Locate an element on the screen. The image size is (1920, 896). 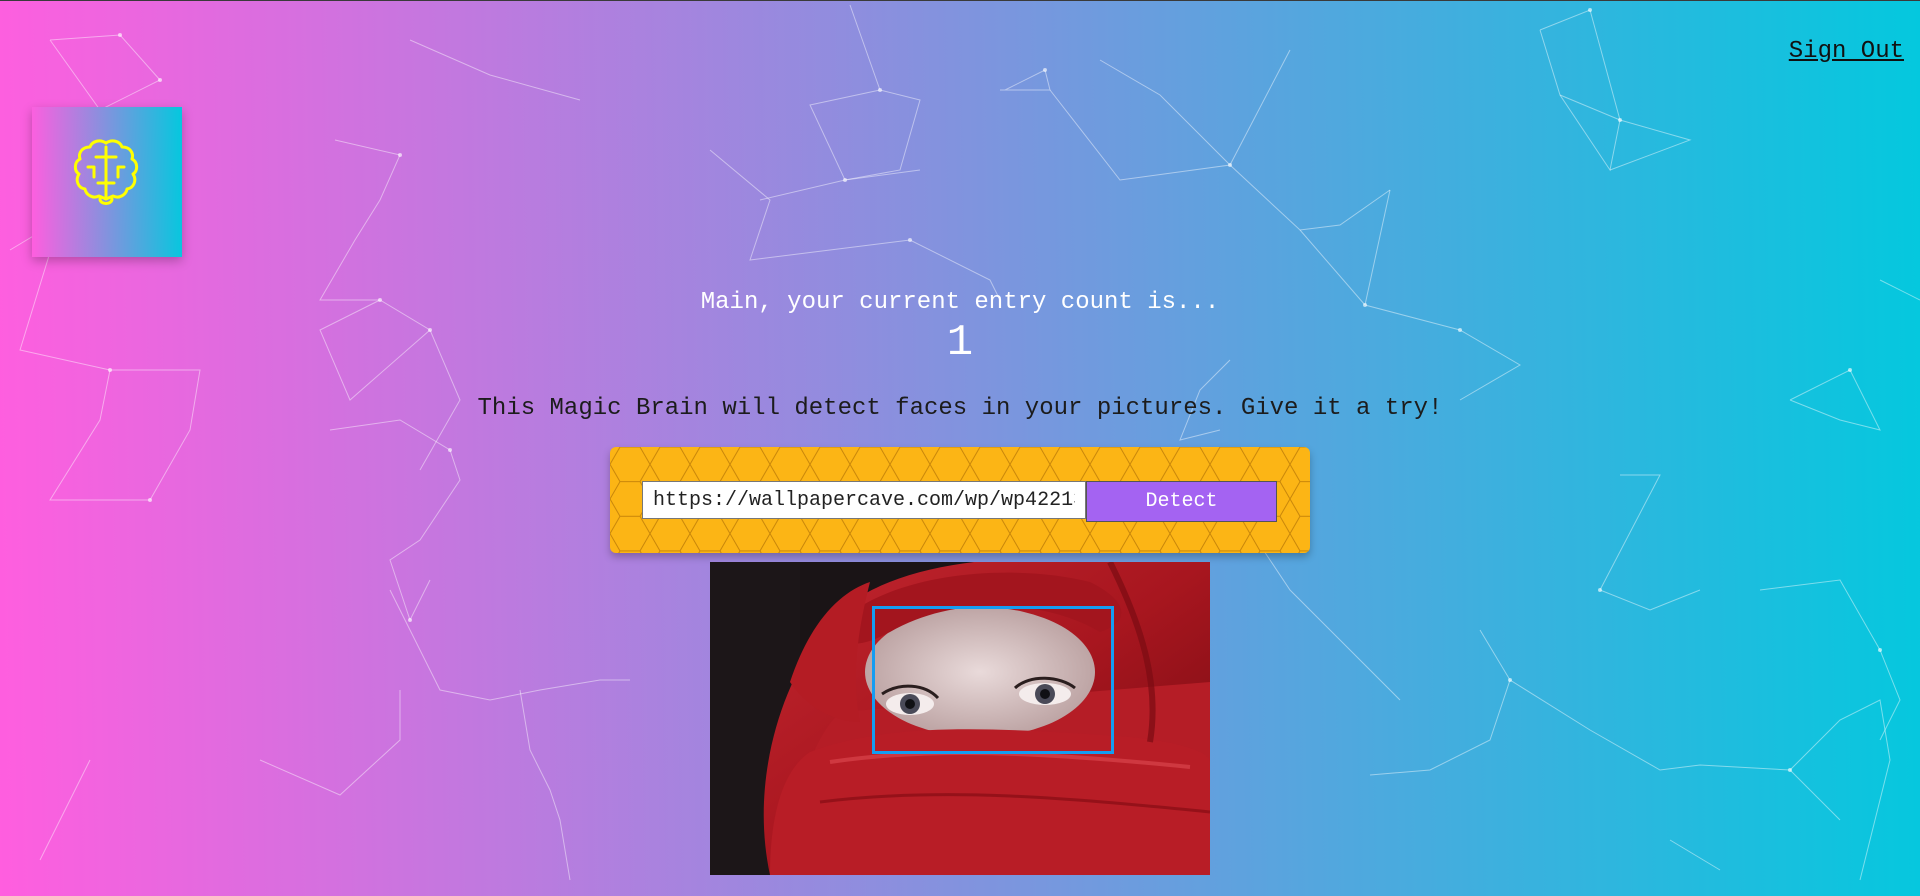
image-link-form: Detect is located at coordinates (960, 500).